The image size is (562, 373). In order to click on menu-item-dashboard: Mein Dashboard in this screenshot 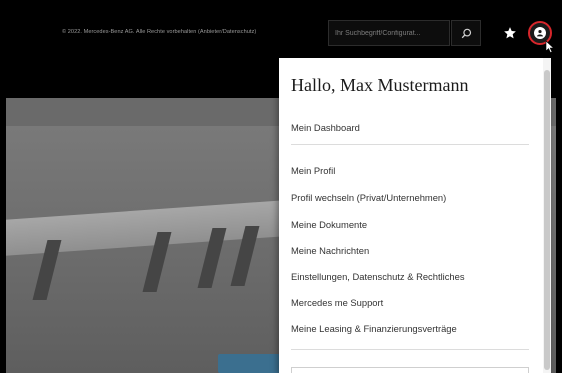, I will do `click(325, 127)`.